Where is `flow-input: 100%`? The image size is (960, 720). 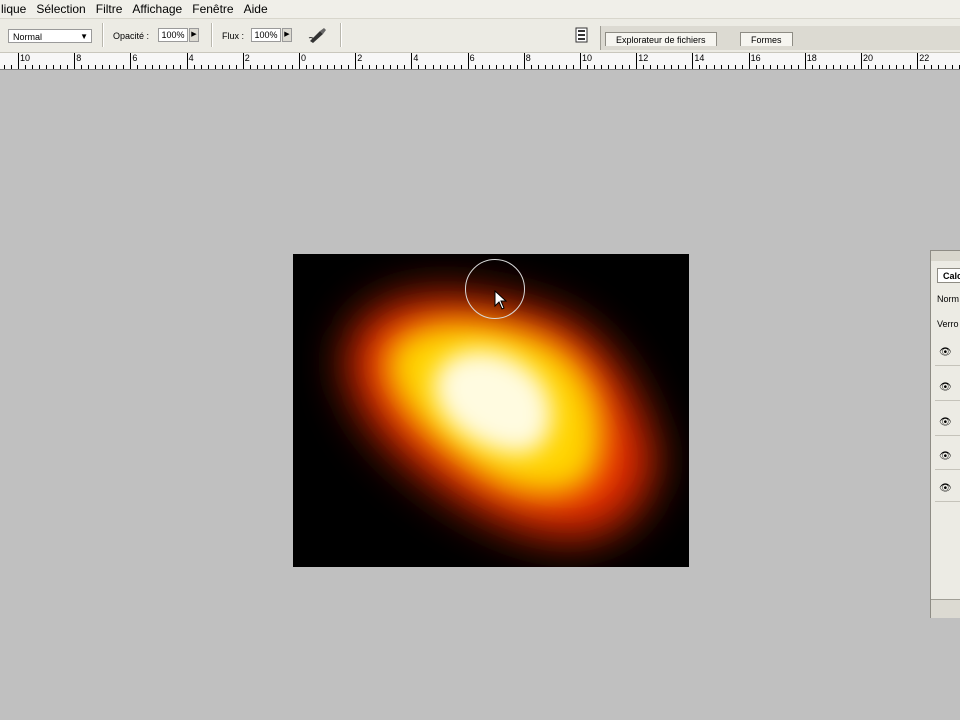
flow-input: 100% is located at coordinates (266, 35).